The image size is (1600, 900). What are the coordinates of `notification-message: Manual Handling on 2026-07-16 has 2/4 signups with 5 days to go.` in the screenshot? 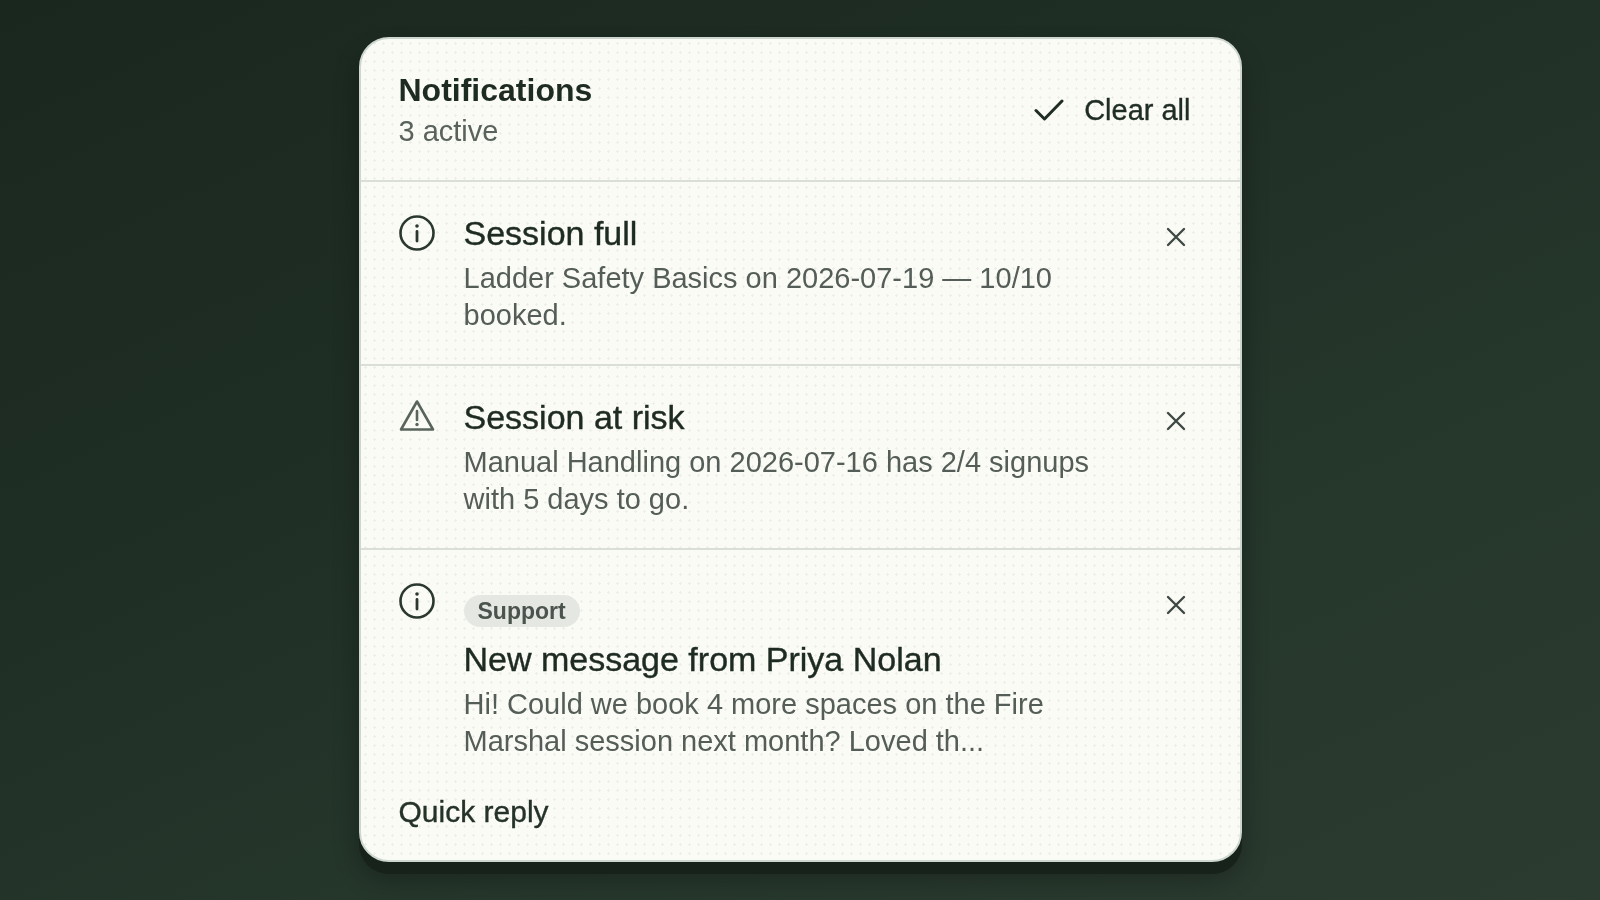 It's located at (777, 481).